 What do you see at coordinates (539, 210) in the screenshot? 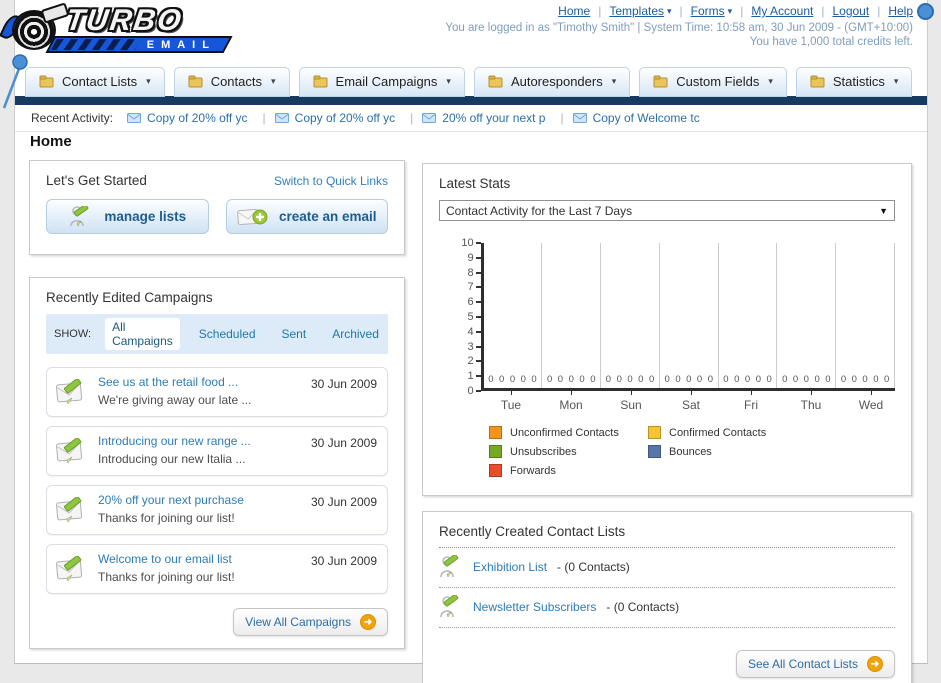
I see `stats-period-value: Contact Activity for the Last 7 Days` at bounding box center [539, 210].